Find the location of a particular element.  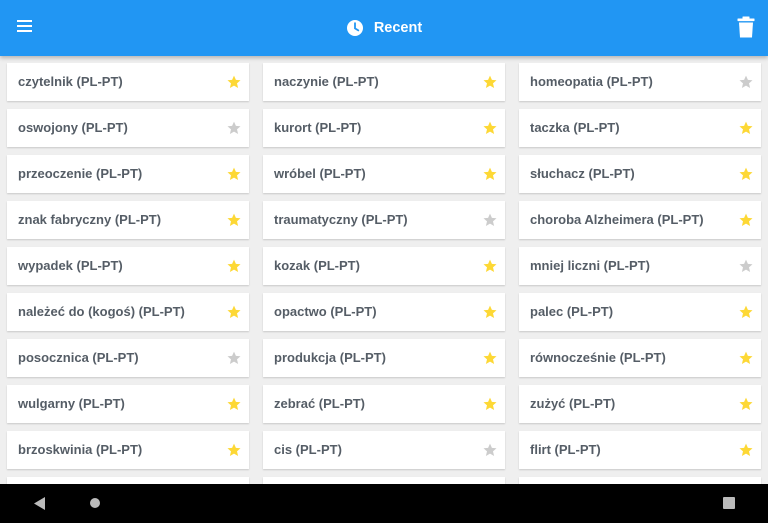

list-item: znak fabryczny (PL-PT) is located at coordinates (128, 220).